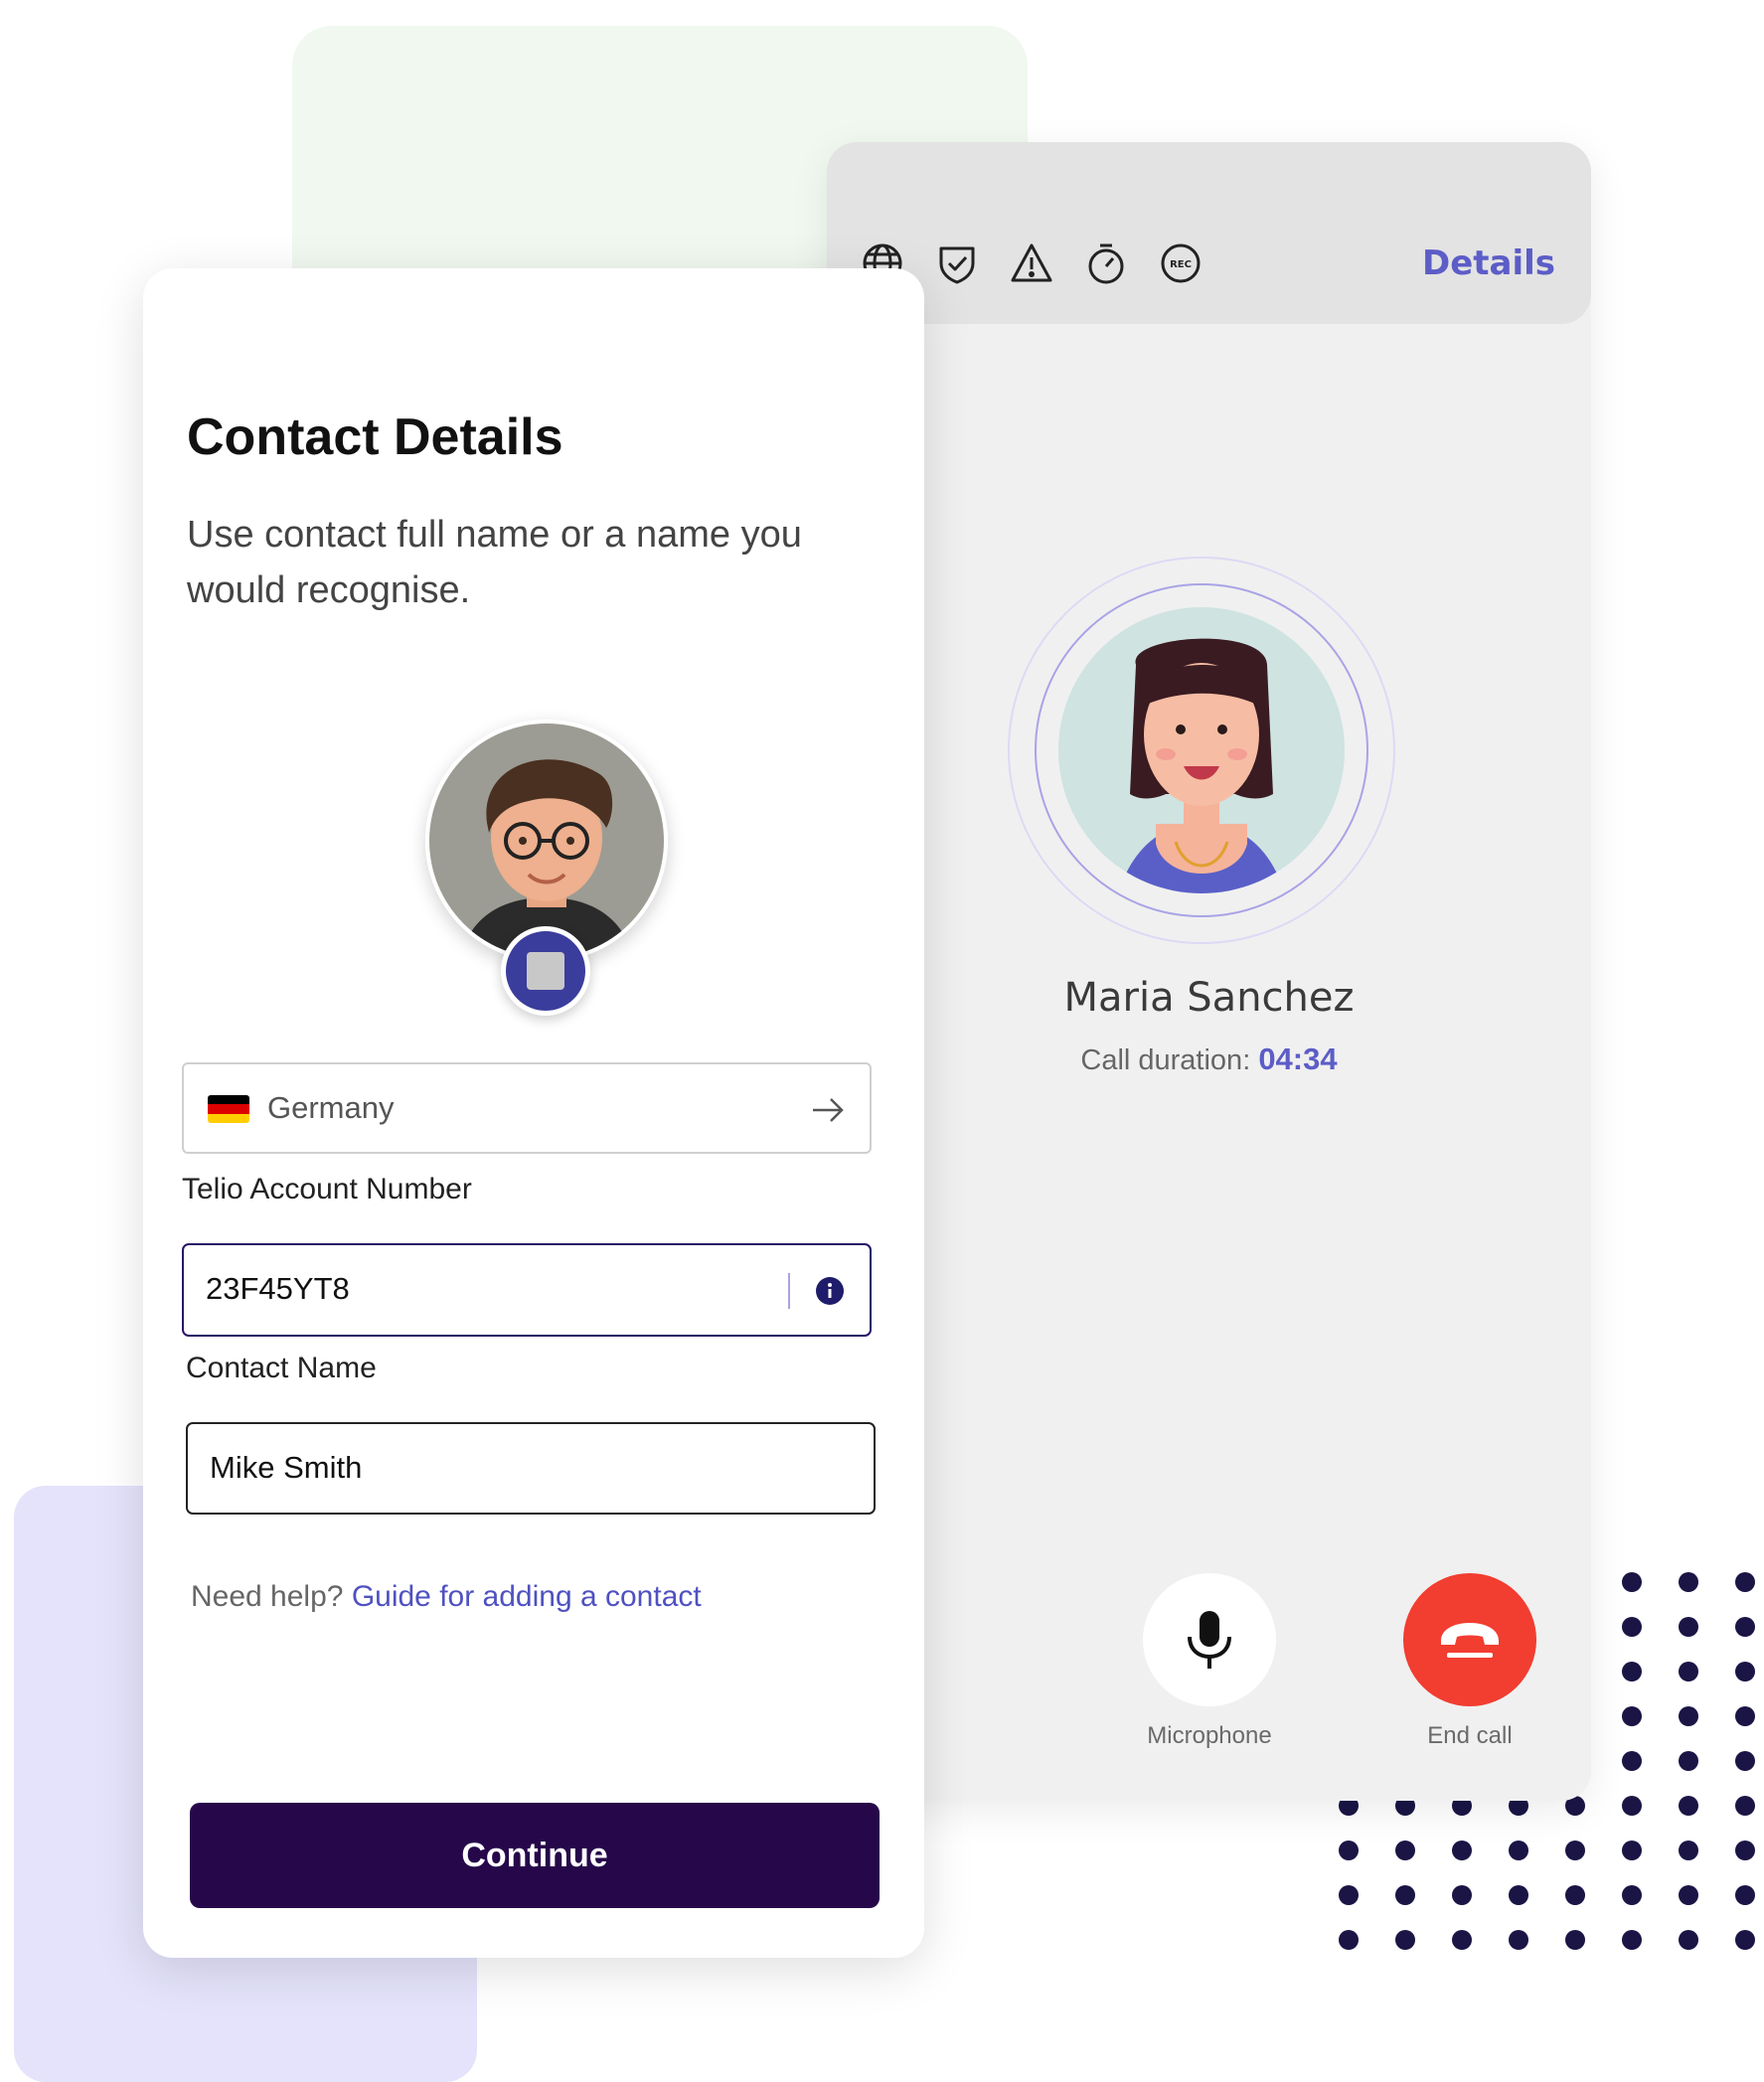 This screenshot has height=2082, width=1764. Describe the element at coordinates (1209, 233) in the screenshot. I see `call-status-bar: REC Details` at that location.